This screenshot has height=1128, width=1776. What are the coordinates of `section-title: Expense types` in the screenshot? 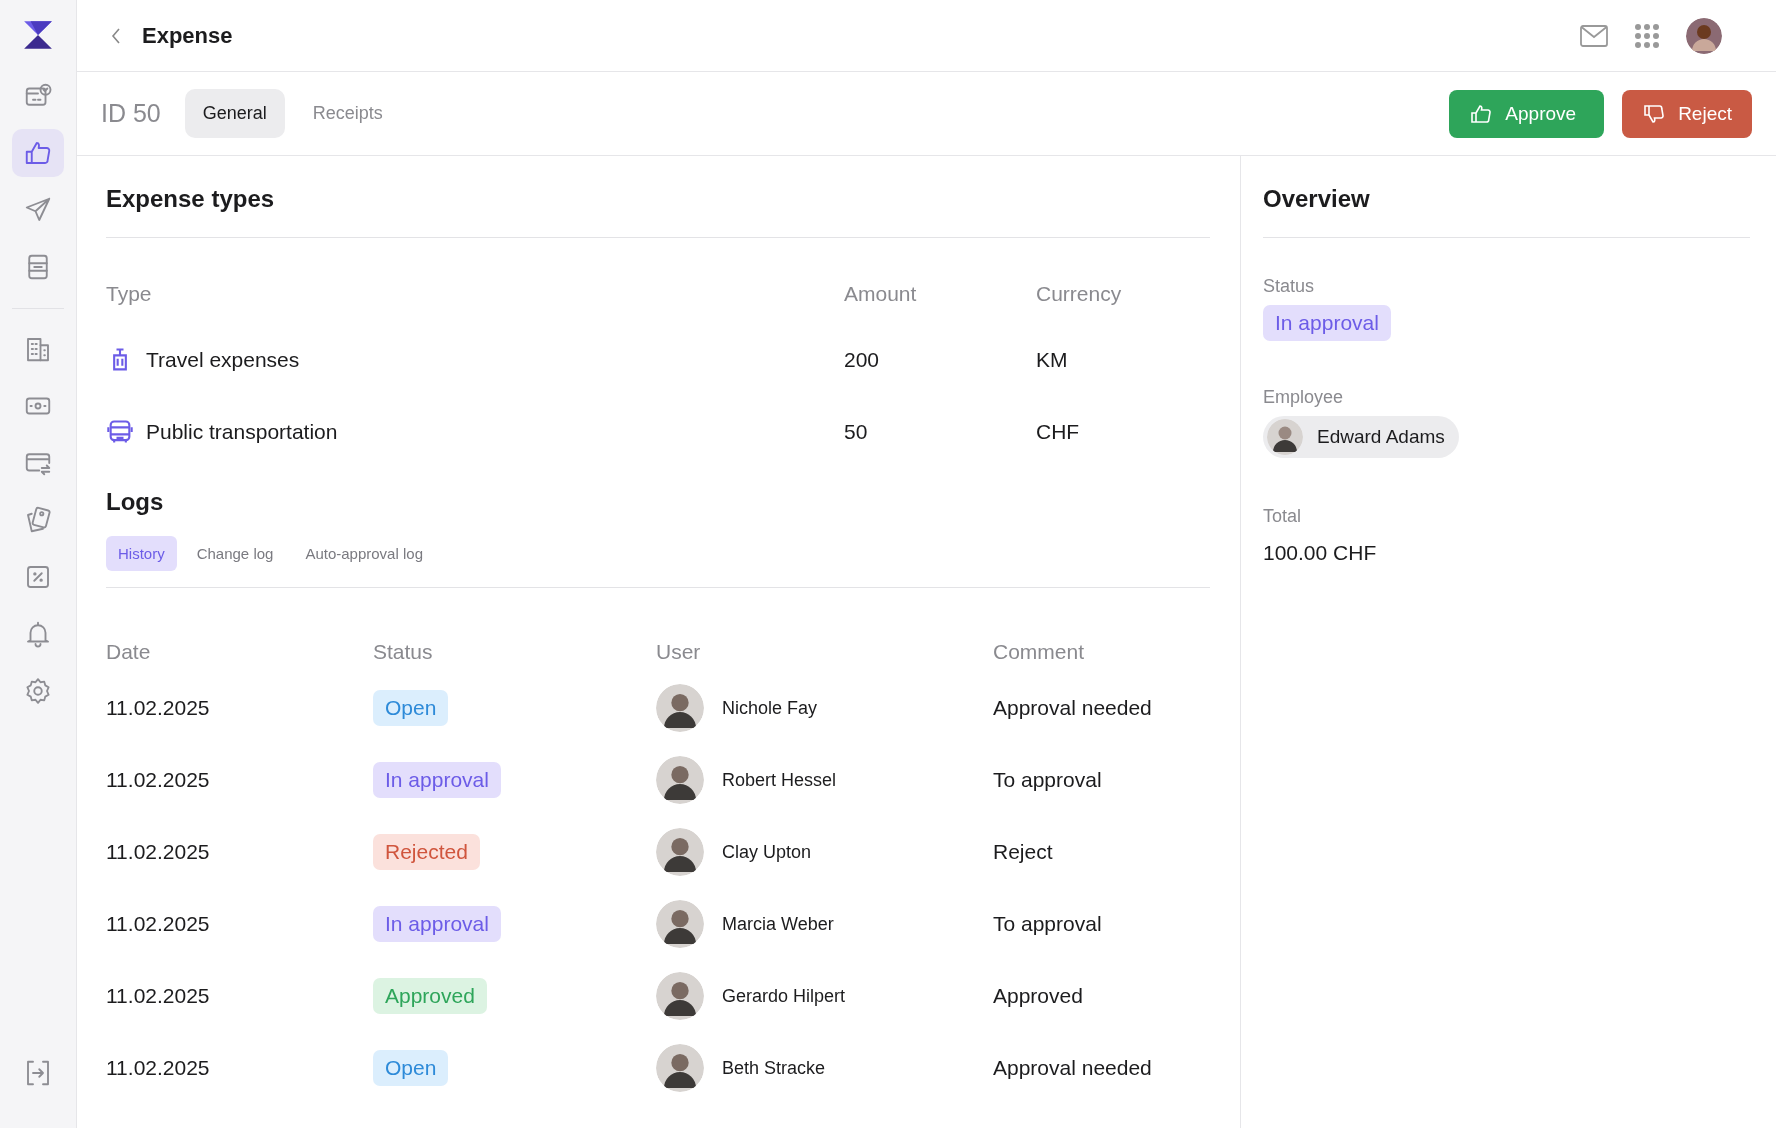 It's located at (191, 199).